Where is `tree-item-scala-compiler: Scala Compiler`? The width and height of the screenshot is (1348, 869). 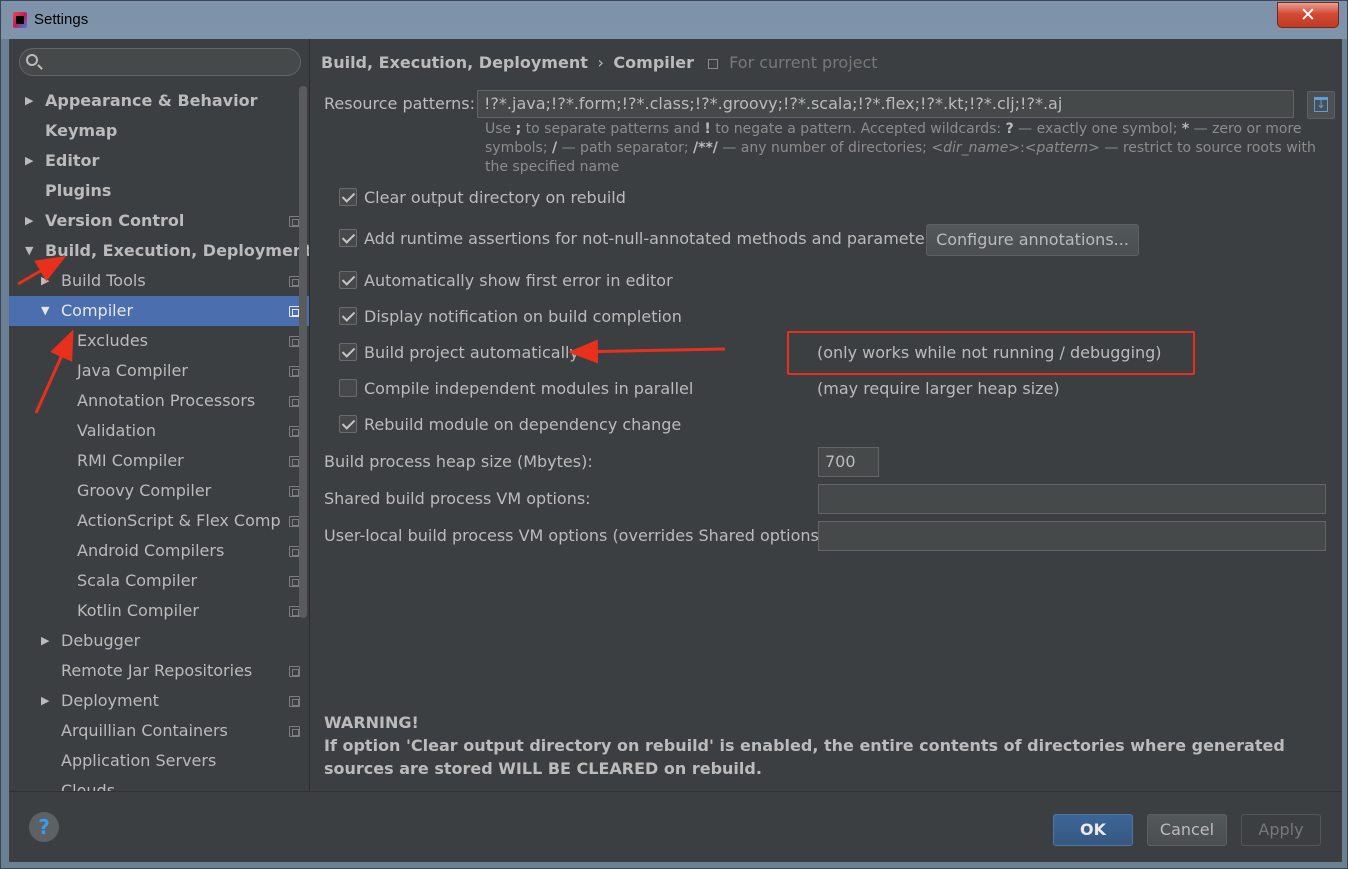 tree-item-scala-compiler: Scala Compiler is located at coordinates (159, 581).